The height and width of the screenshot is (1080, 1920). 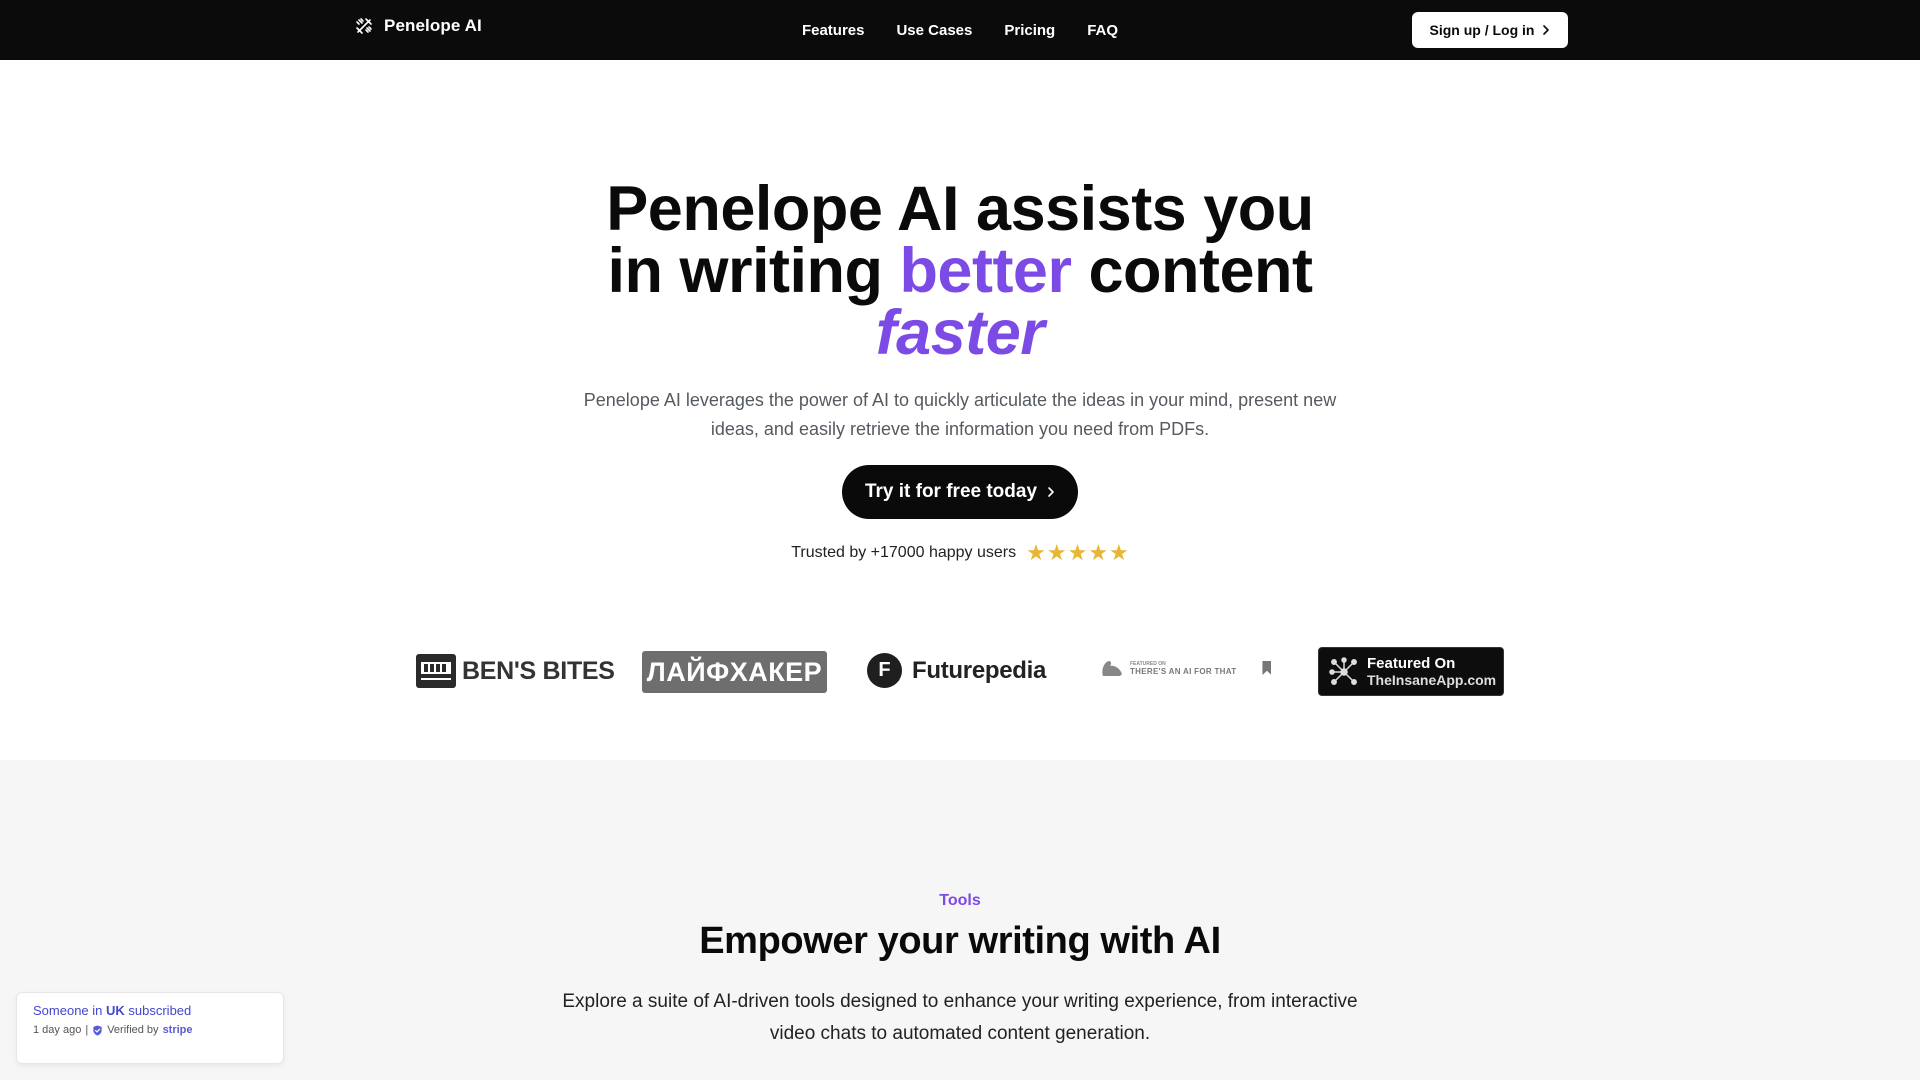 I want to click on hero-title-accent: better, so click(x=985, y=271).